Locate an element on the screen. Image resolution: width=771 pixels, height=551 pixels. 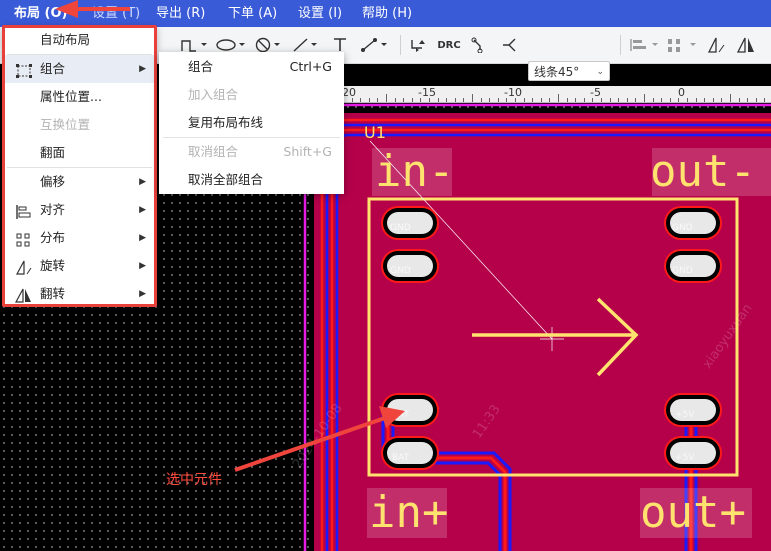
menu-item-align: 对齐 ▶ is located at coordinates (79, 210).